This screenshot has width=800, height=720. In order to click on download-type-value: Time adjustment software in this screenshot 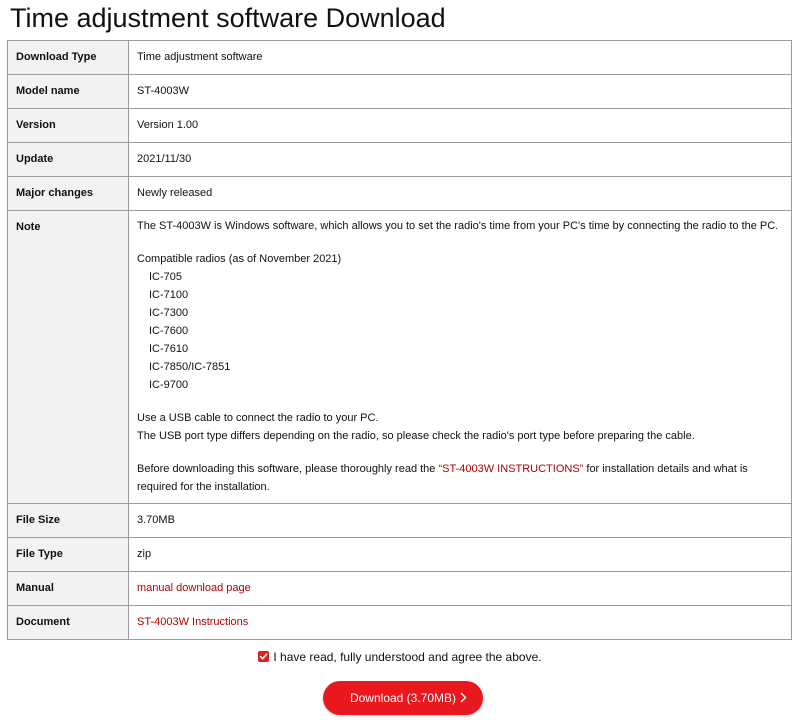, I will do `click(460, 57)`.